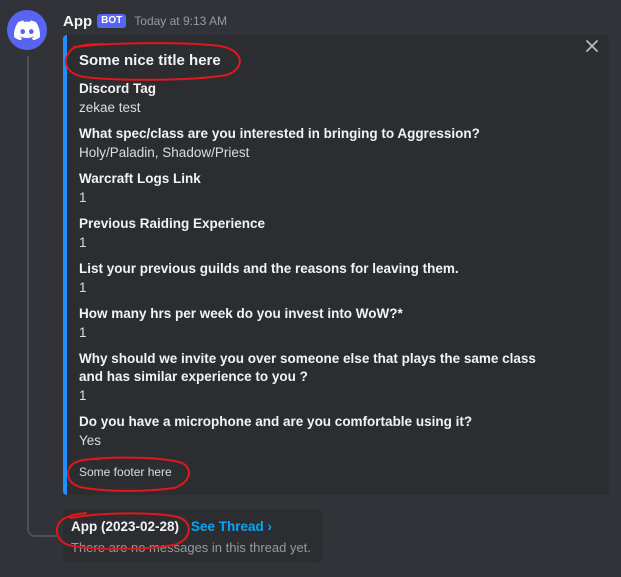 This screenshot has height=577, width=621. Describe the element at coordinates (180, 21) in the screenshot. I see `message-timestamp: Today at 9:13 AM` at that location.